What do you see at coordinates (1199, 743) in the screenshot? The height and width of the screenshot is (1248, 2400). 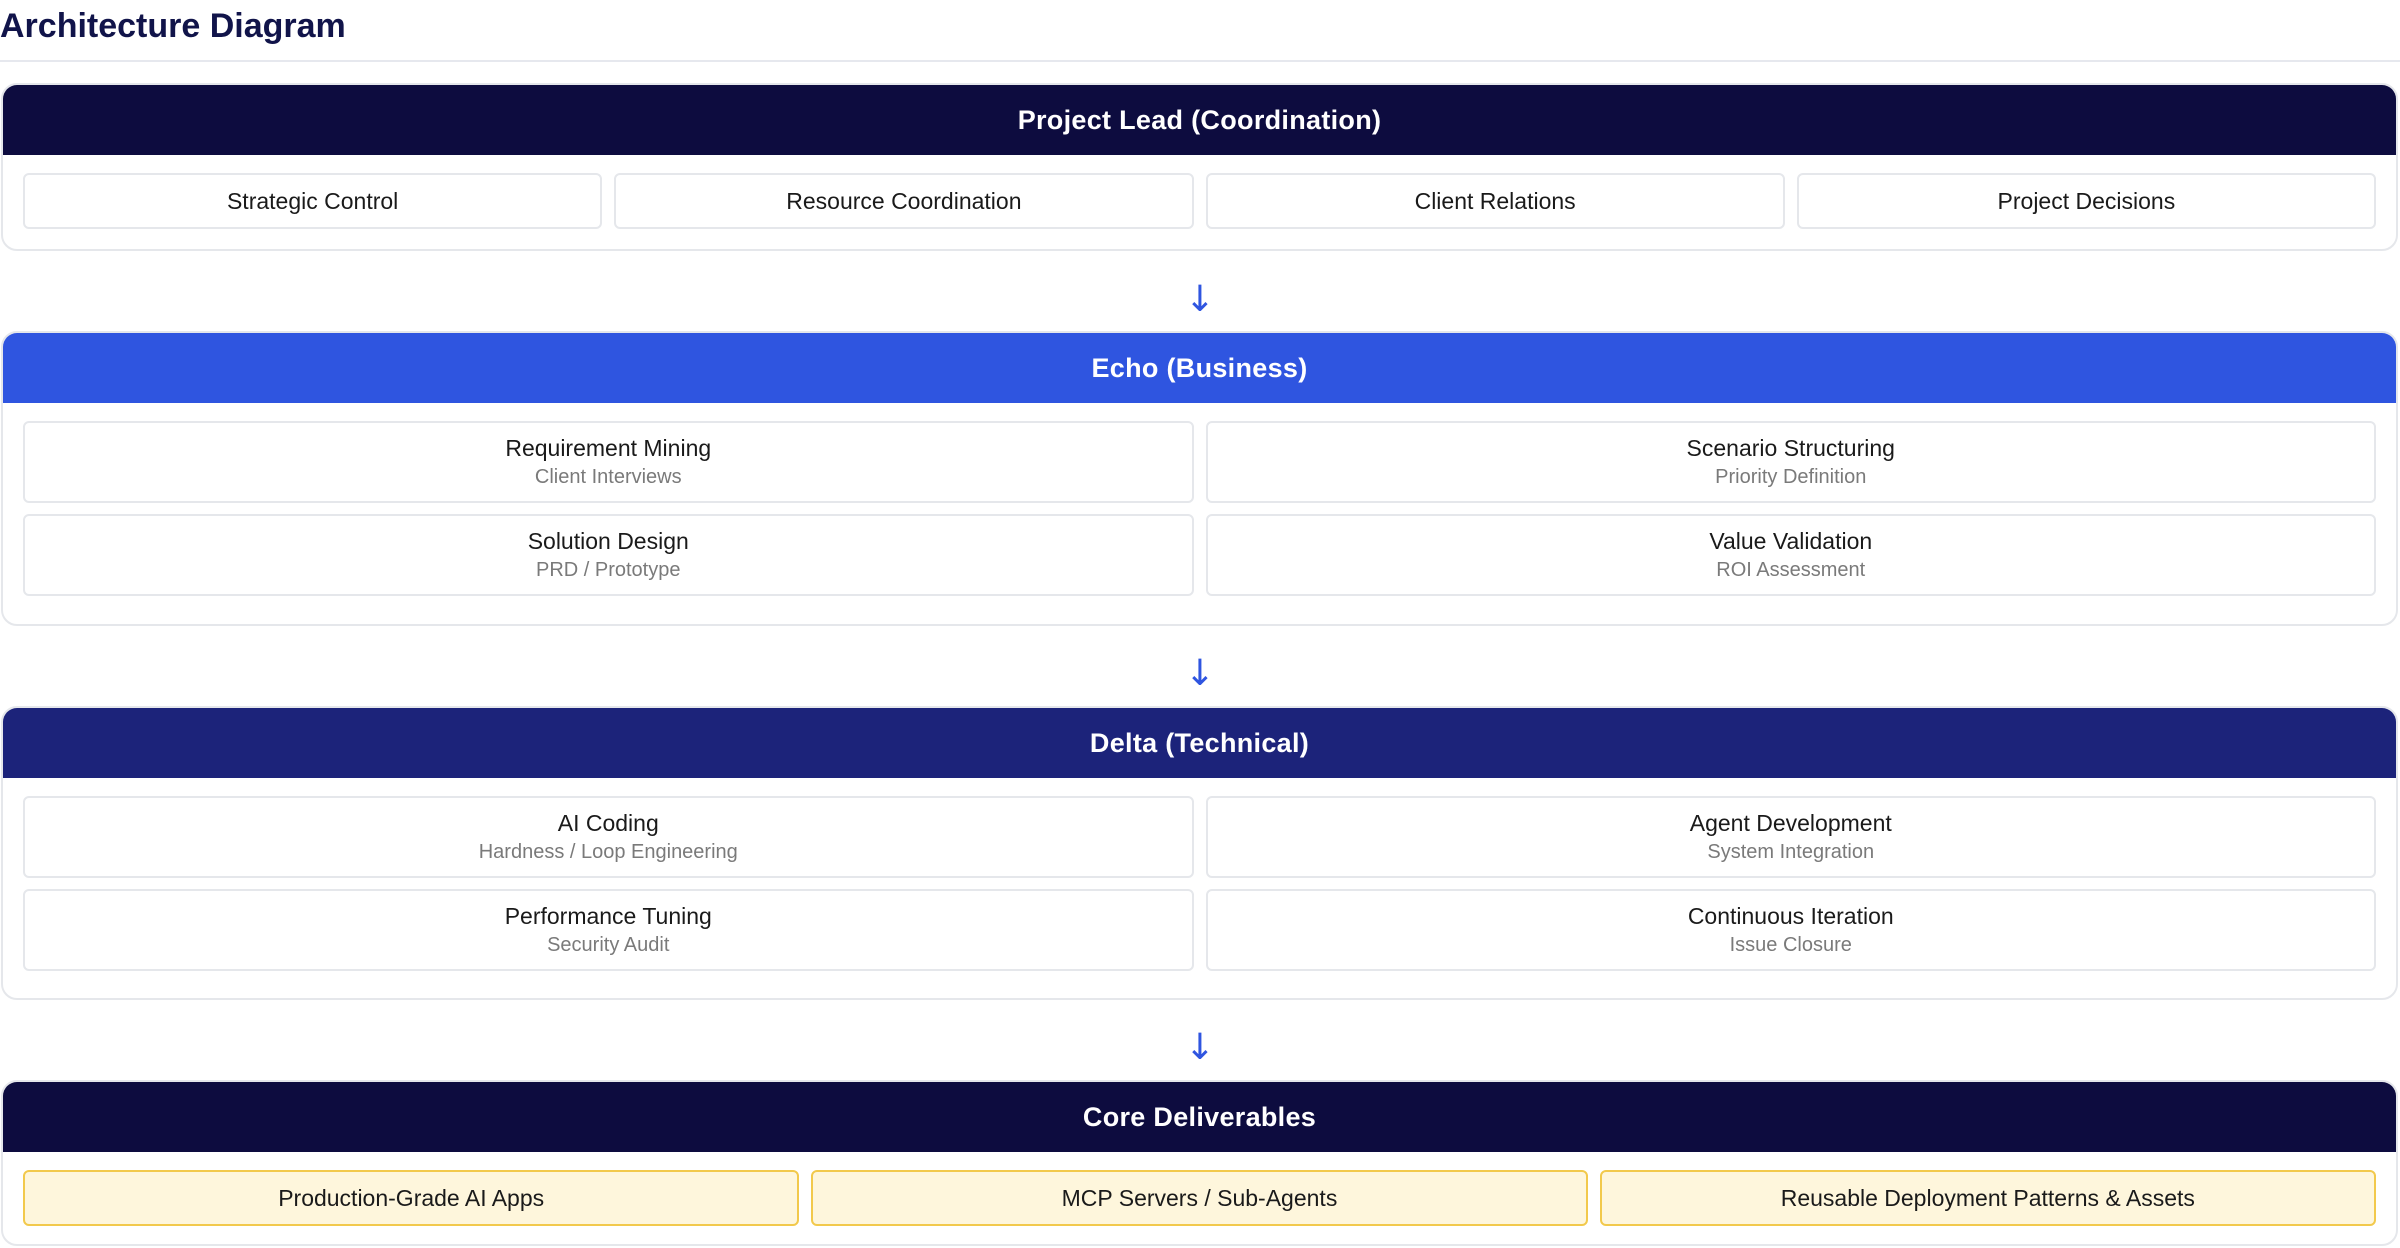 I see `layer-technical-header: Delta (Technical)` at bounding box center [1199, 743].